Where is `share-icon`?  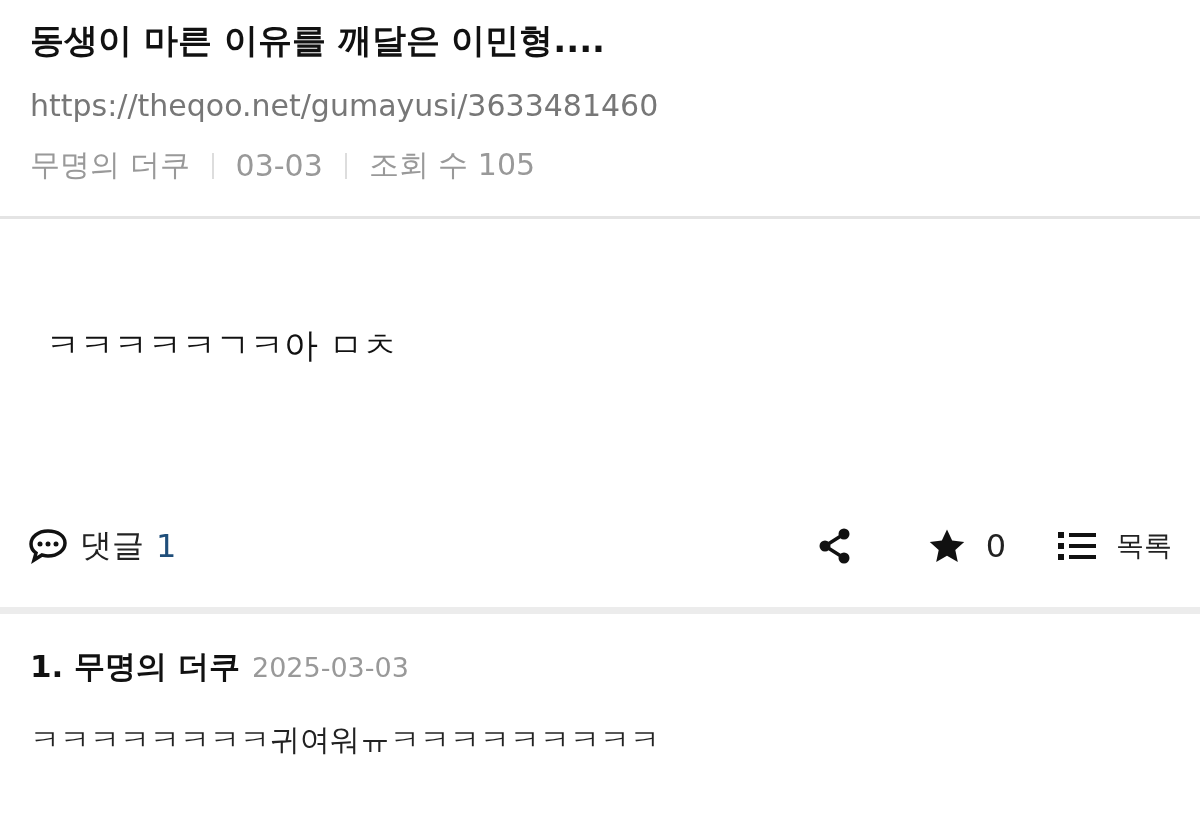 share-icon is located at coordinates (834, 546).